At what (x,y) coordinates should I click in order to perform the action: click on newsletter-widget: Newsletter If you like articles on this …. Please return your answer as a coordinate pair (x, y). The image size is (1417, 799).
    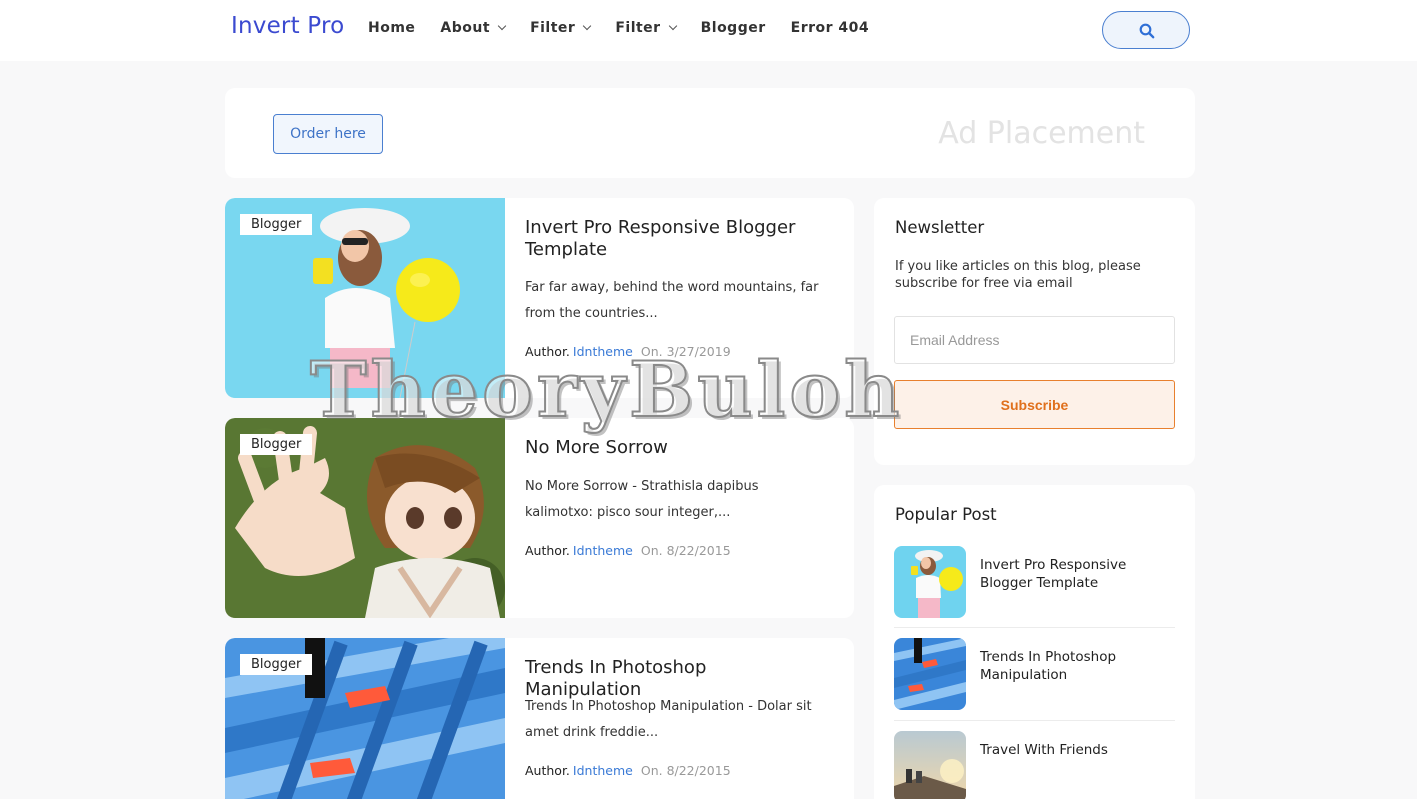
    Looking at the image, I should click on (1034, 331).